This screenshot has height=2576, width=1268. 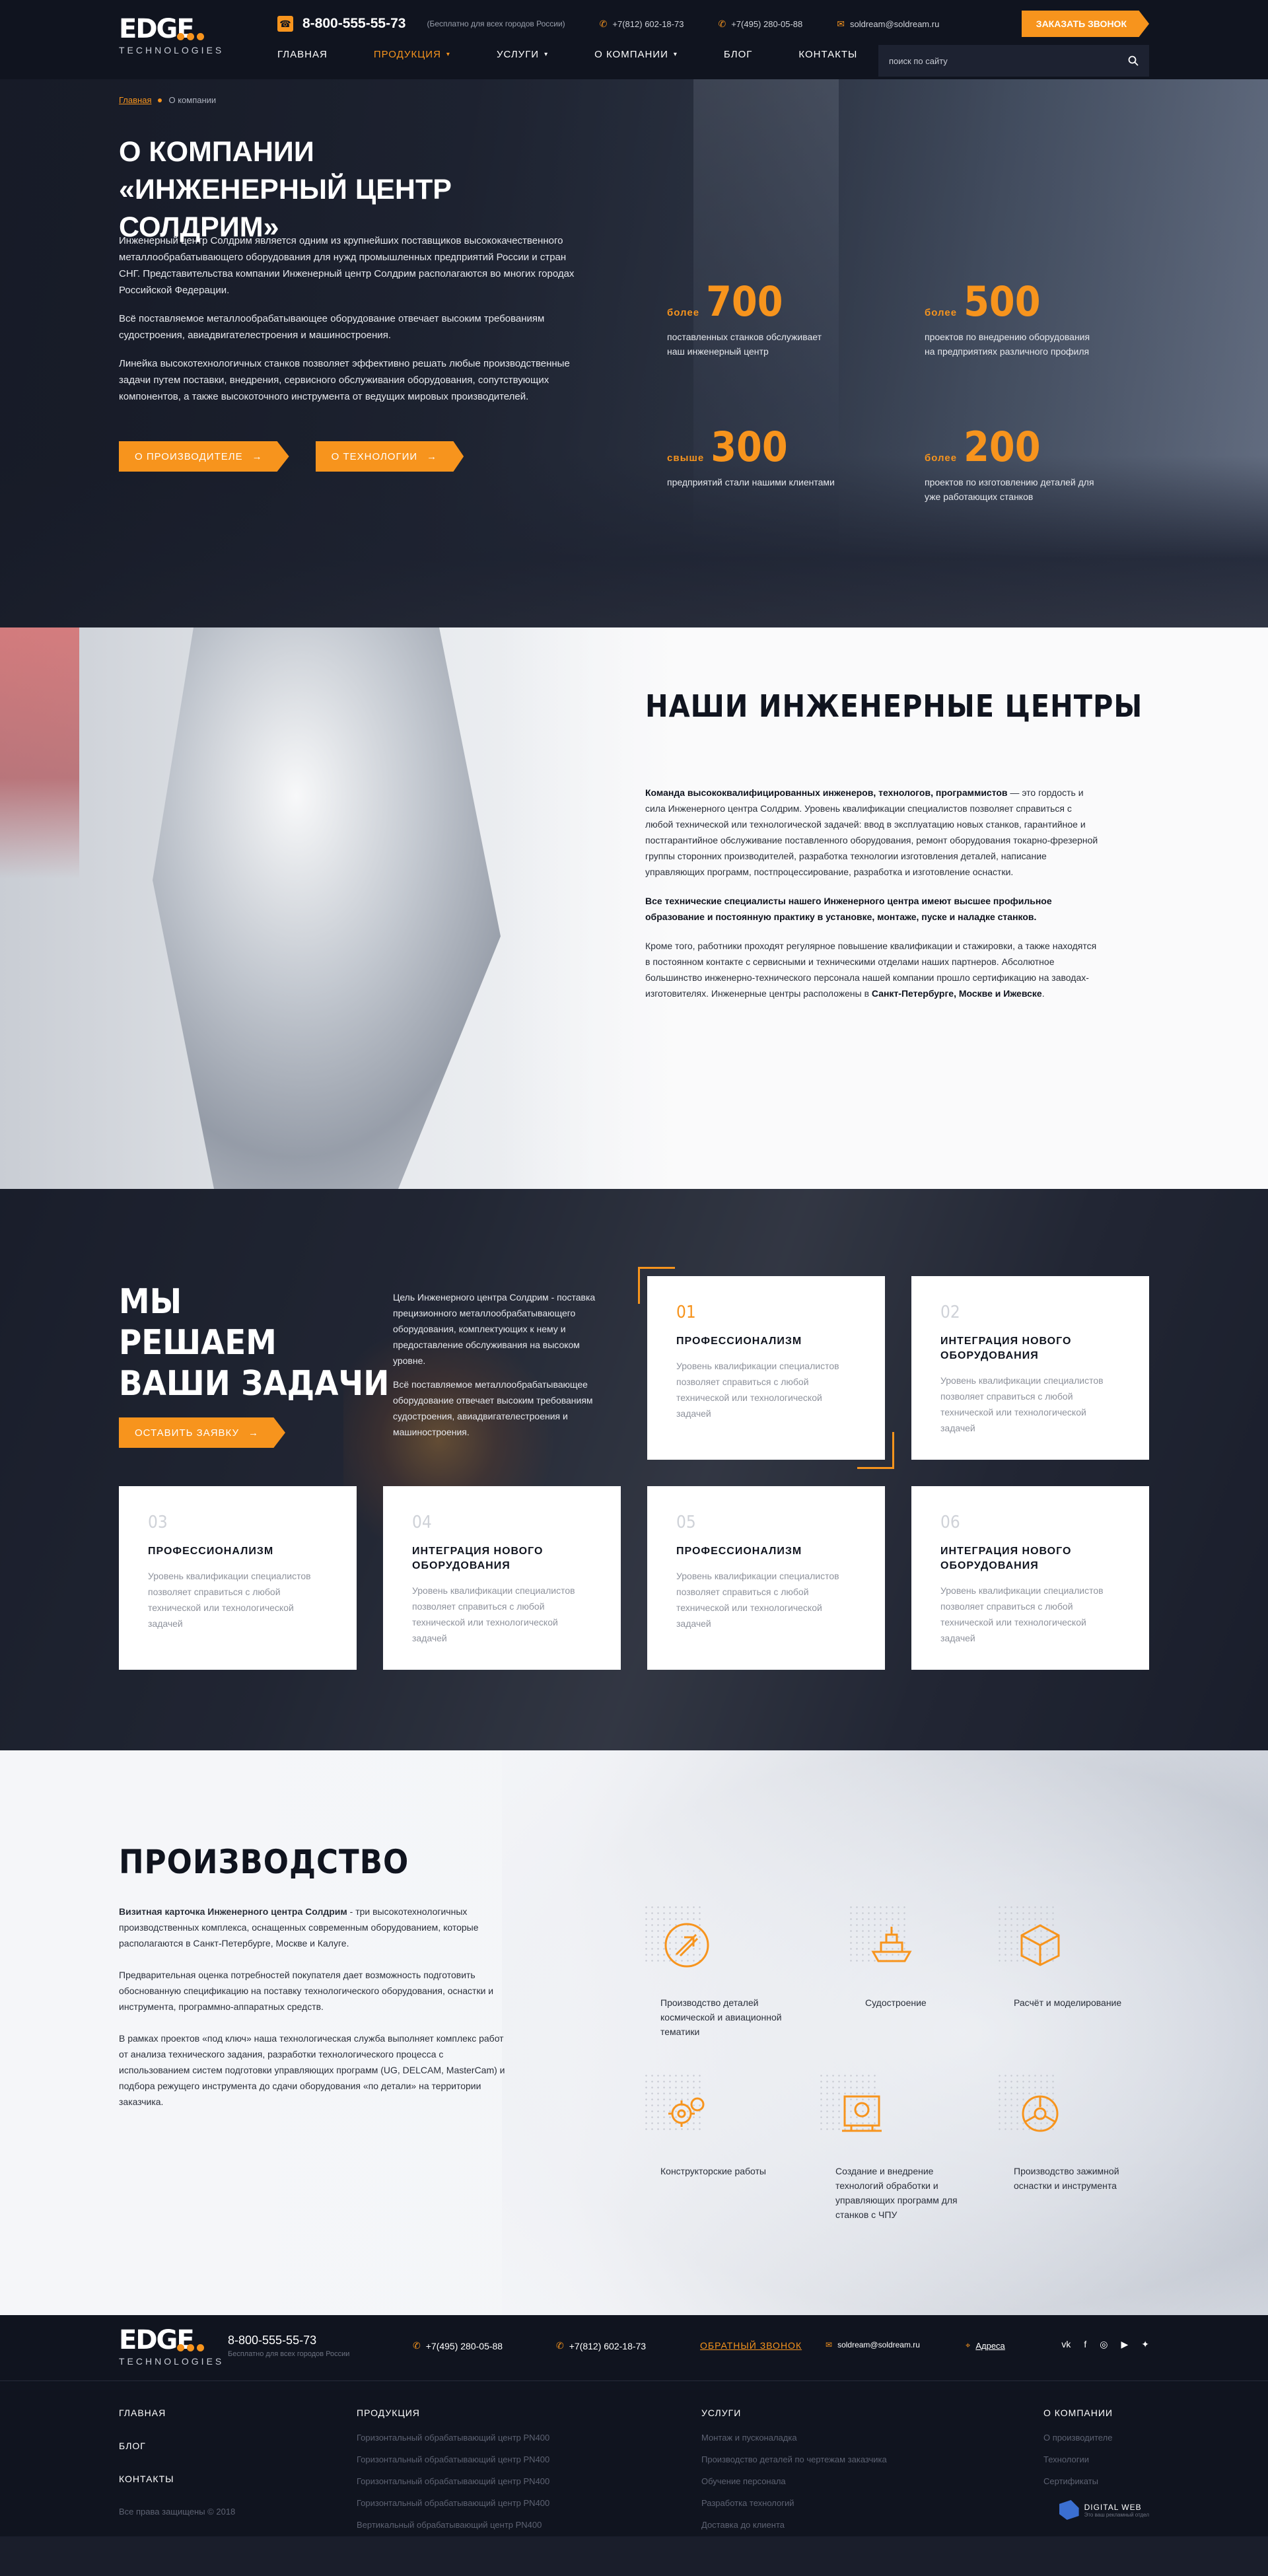 What do you see at coordinates (170, 2352) in the screenshot?
I see `footer-logo: EDGE TECHNOLOGIES` at bounding box center [170, 2352].